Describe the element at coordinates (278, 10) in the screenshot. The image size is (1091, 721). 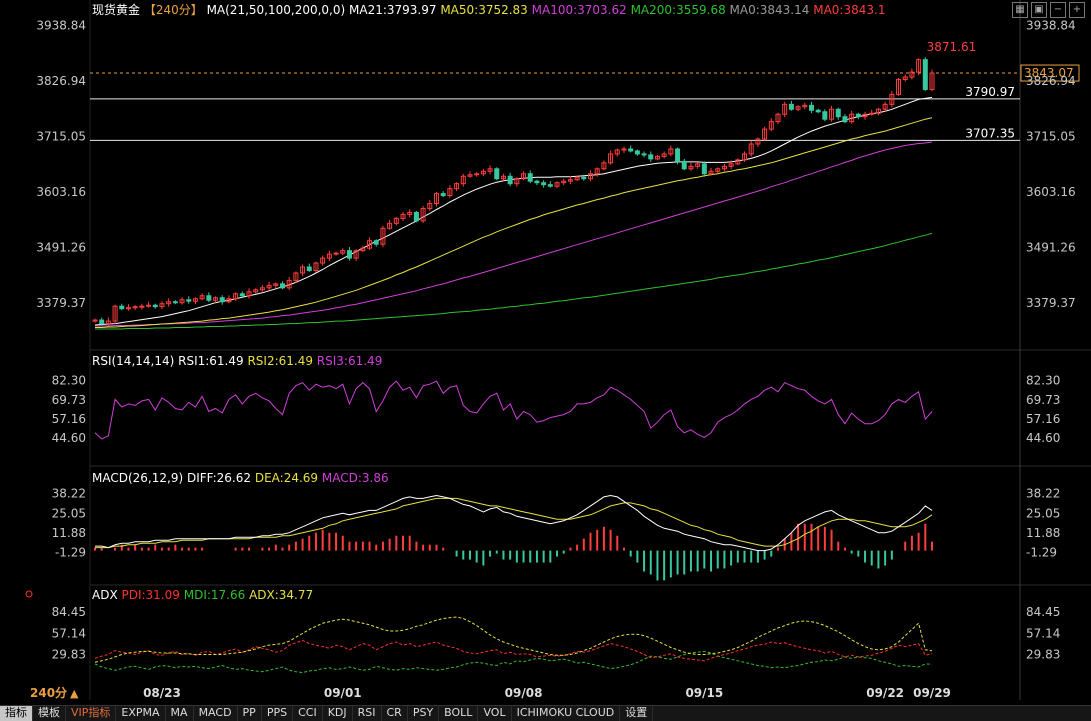
I see `legend-item: MA(21,50,100,200,0,0)` at that location.